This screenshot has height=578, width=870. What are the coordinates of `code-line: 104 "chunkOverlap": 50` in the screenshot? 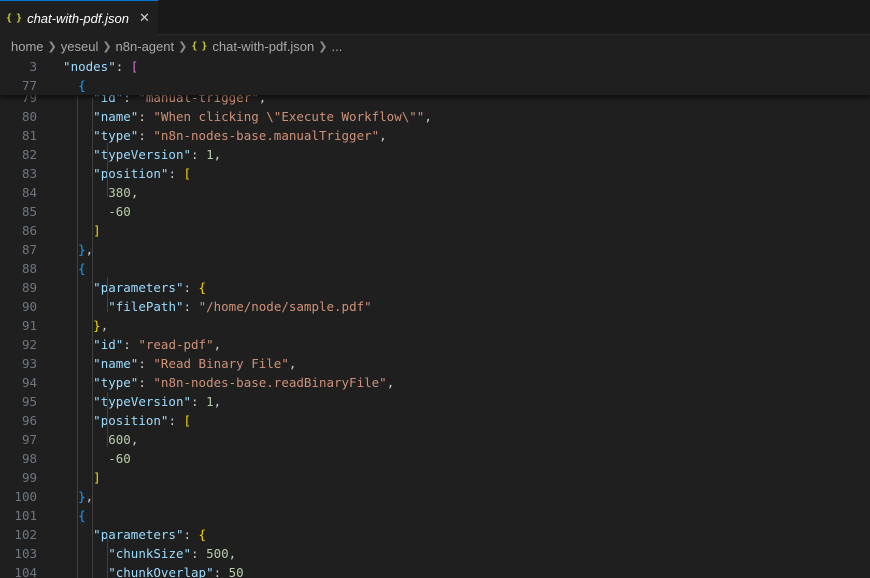 It's located at (435, 570).